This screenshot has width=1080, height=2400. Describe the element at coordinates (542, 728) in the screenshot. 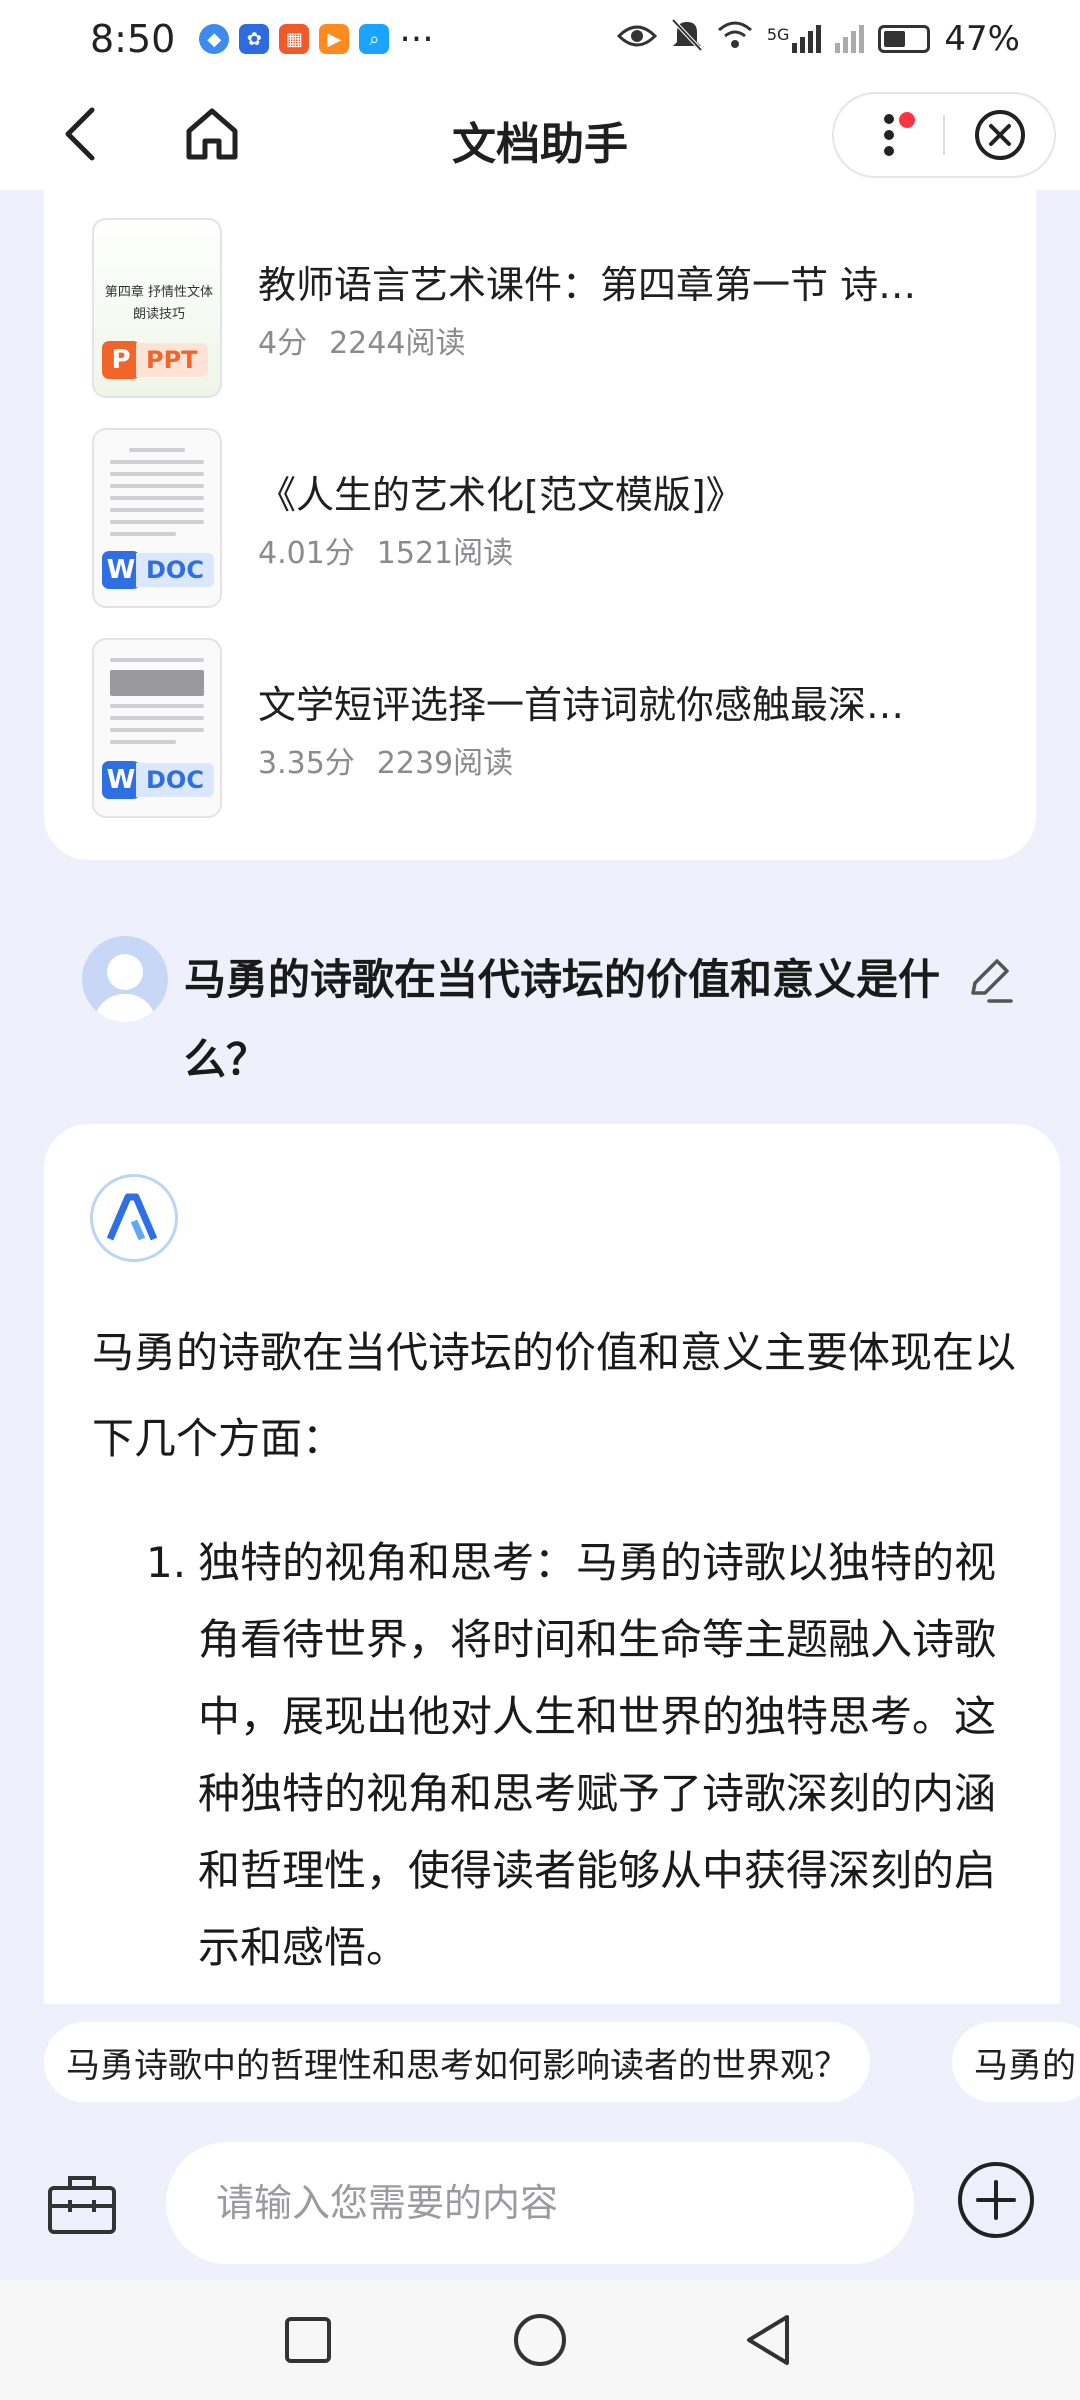

I see `doc-item: W DOC 文学短评选择一首诗词就你感触最深… 3.35分 2239阅读` at that location.